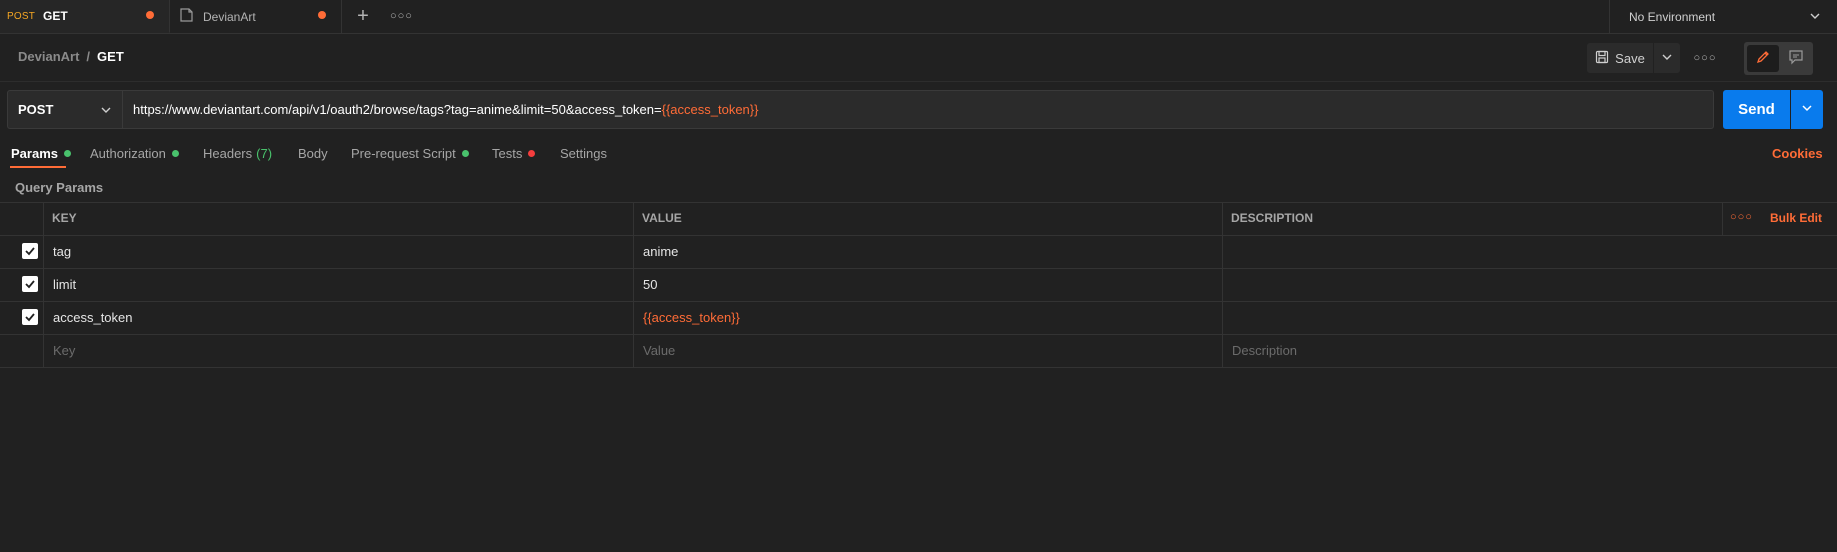  I want to click on tab-collection-devianart: DevianArt, so click(256, 16).